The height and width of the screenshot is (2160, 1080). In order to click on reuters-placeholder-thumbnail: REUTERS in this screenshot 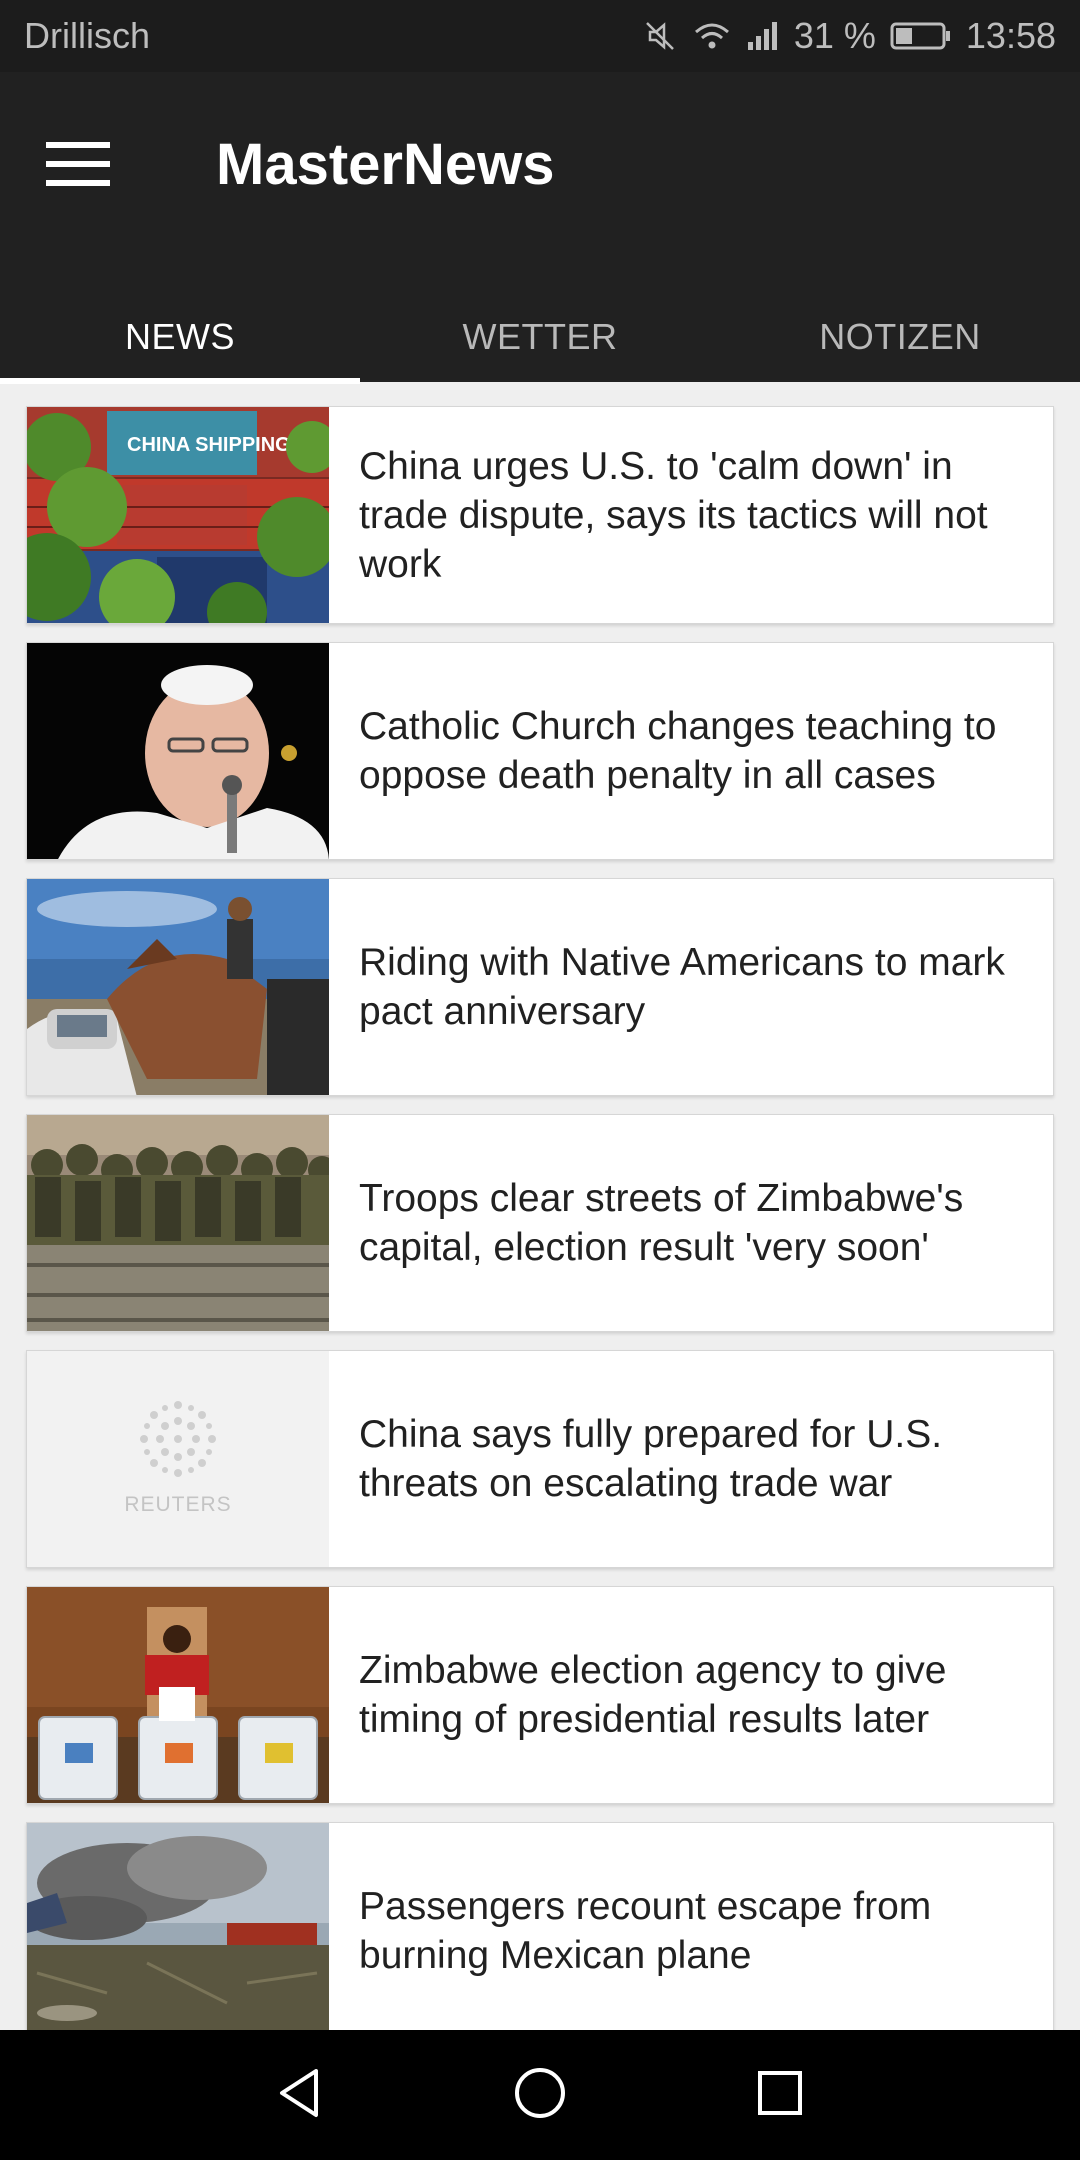, I will do `click(178, 1459)`.